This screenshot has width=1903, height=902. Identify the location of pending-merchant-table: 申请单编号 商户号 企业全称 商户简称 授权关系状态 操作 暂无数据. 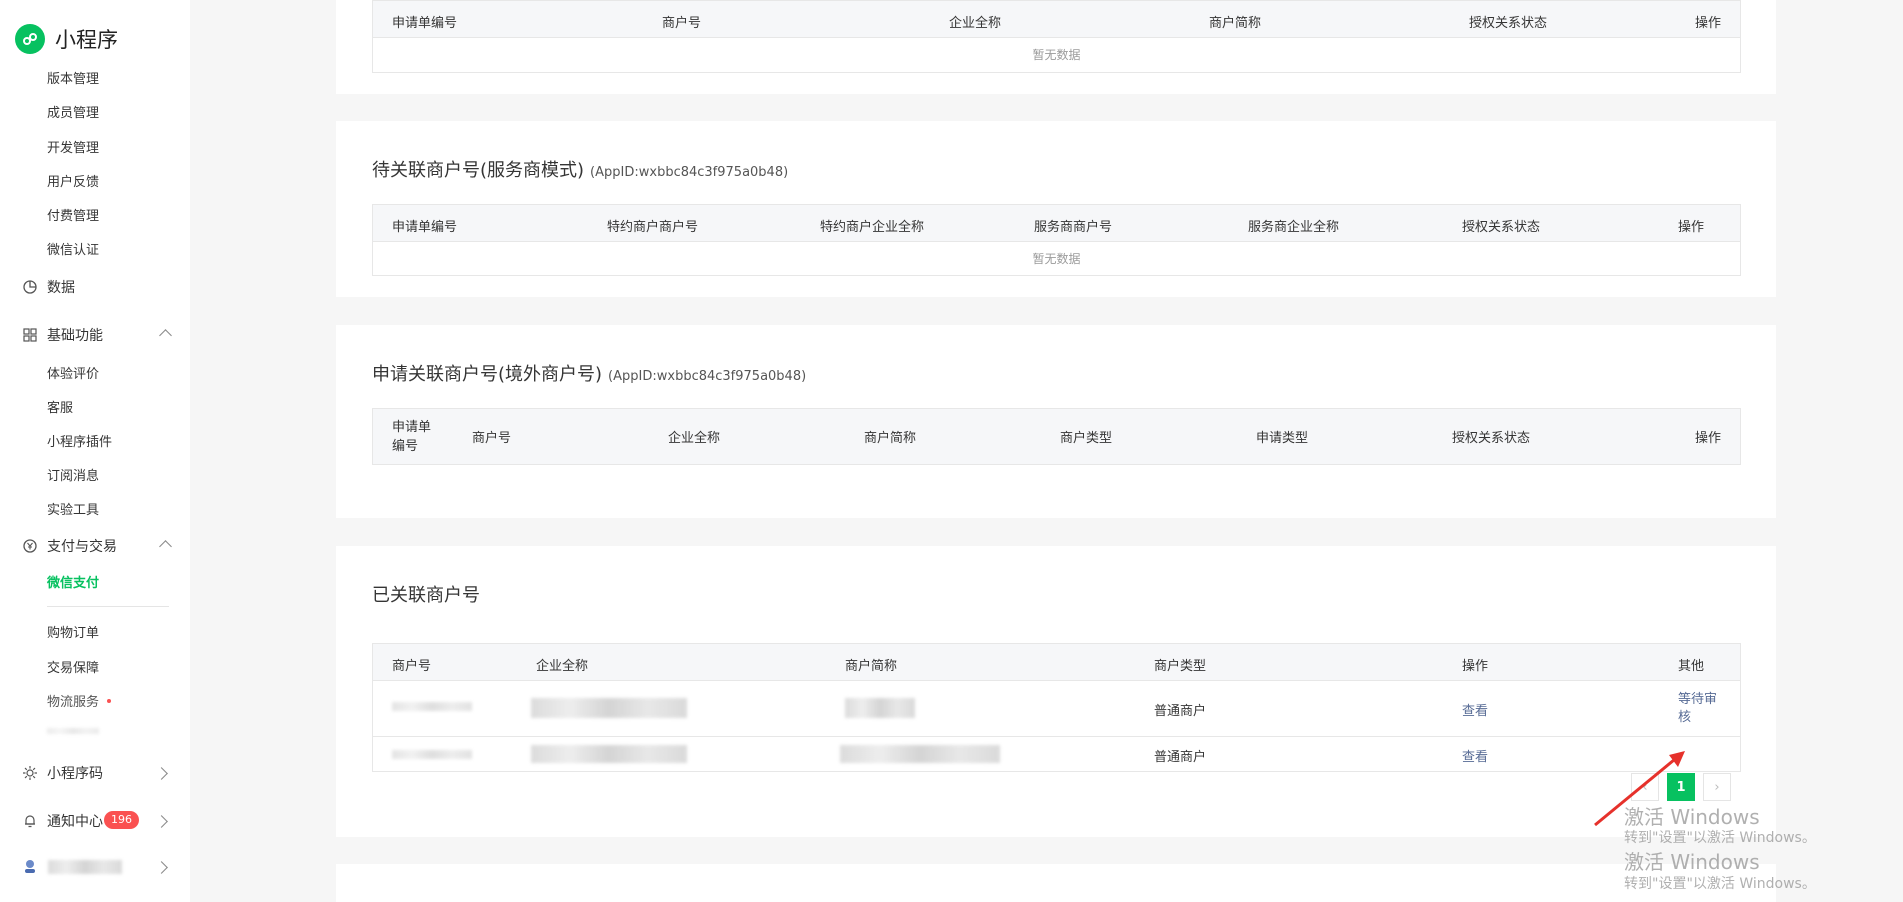
(1056, 36).